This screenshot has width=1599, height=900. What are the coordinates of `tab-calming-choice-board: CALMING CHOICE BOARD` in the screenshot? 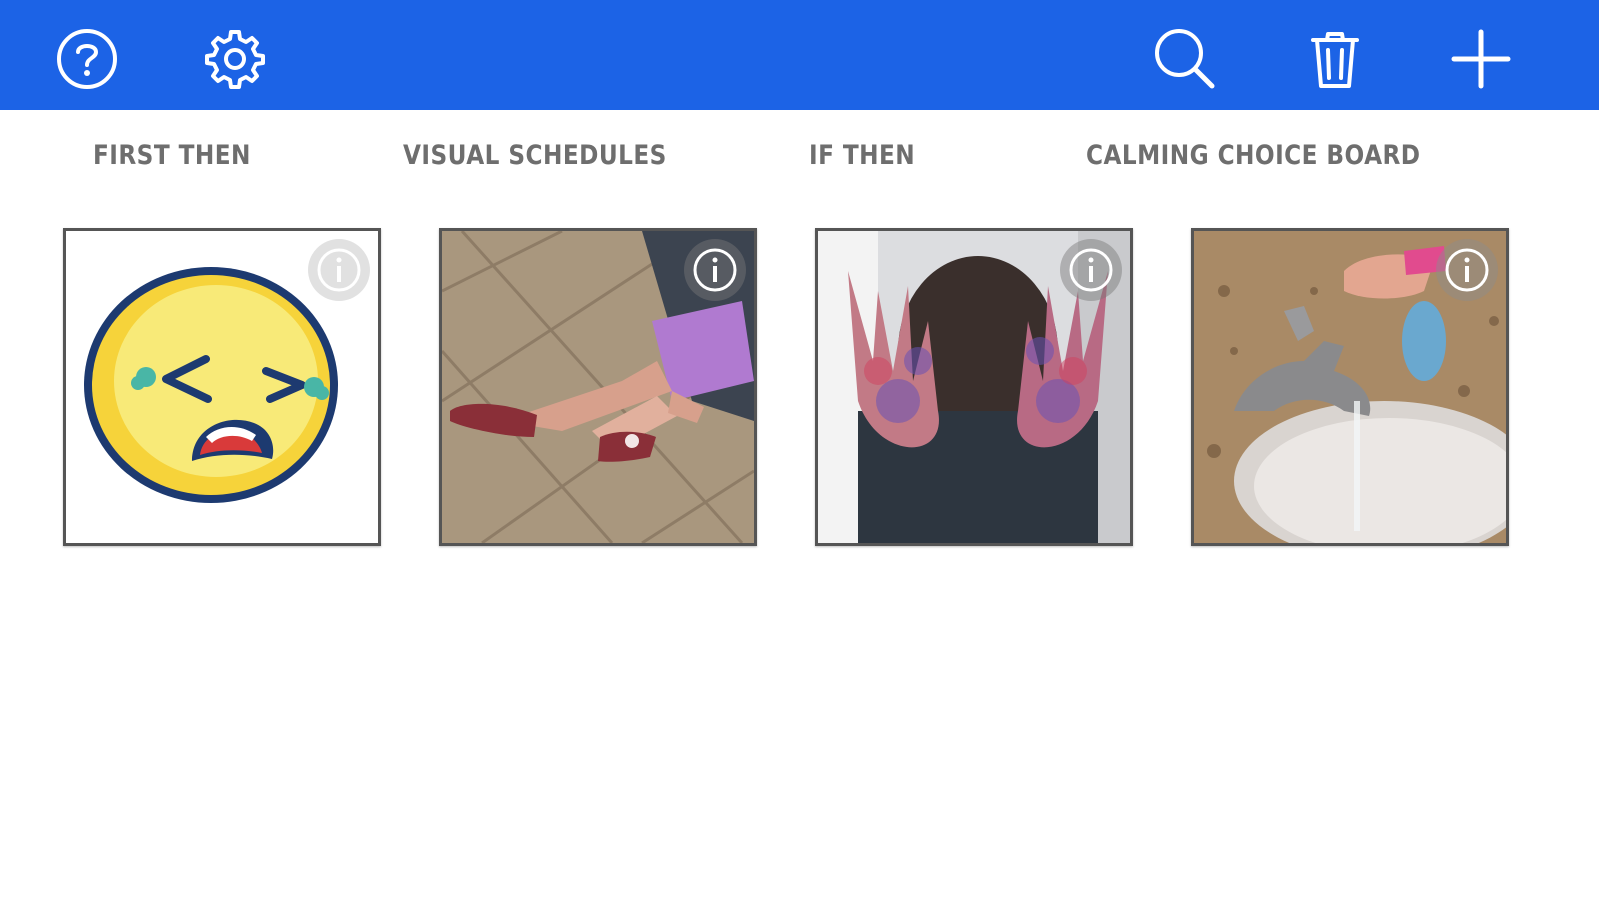 It's located at (1253, 155).